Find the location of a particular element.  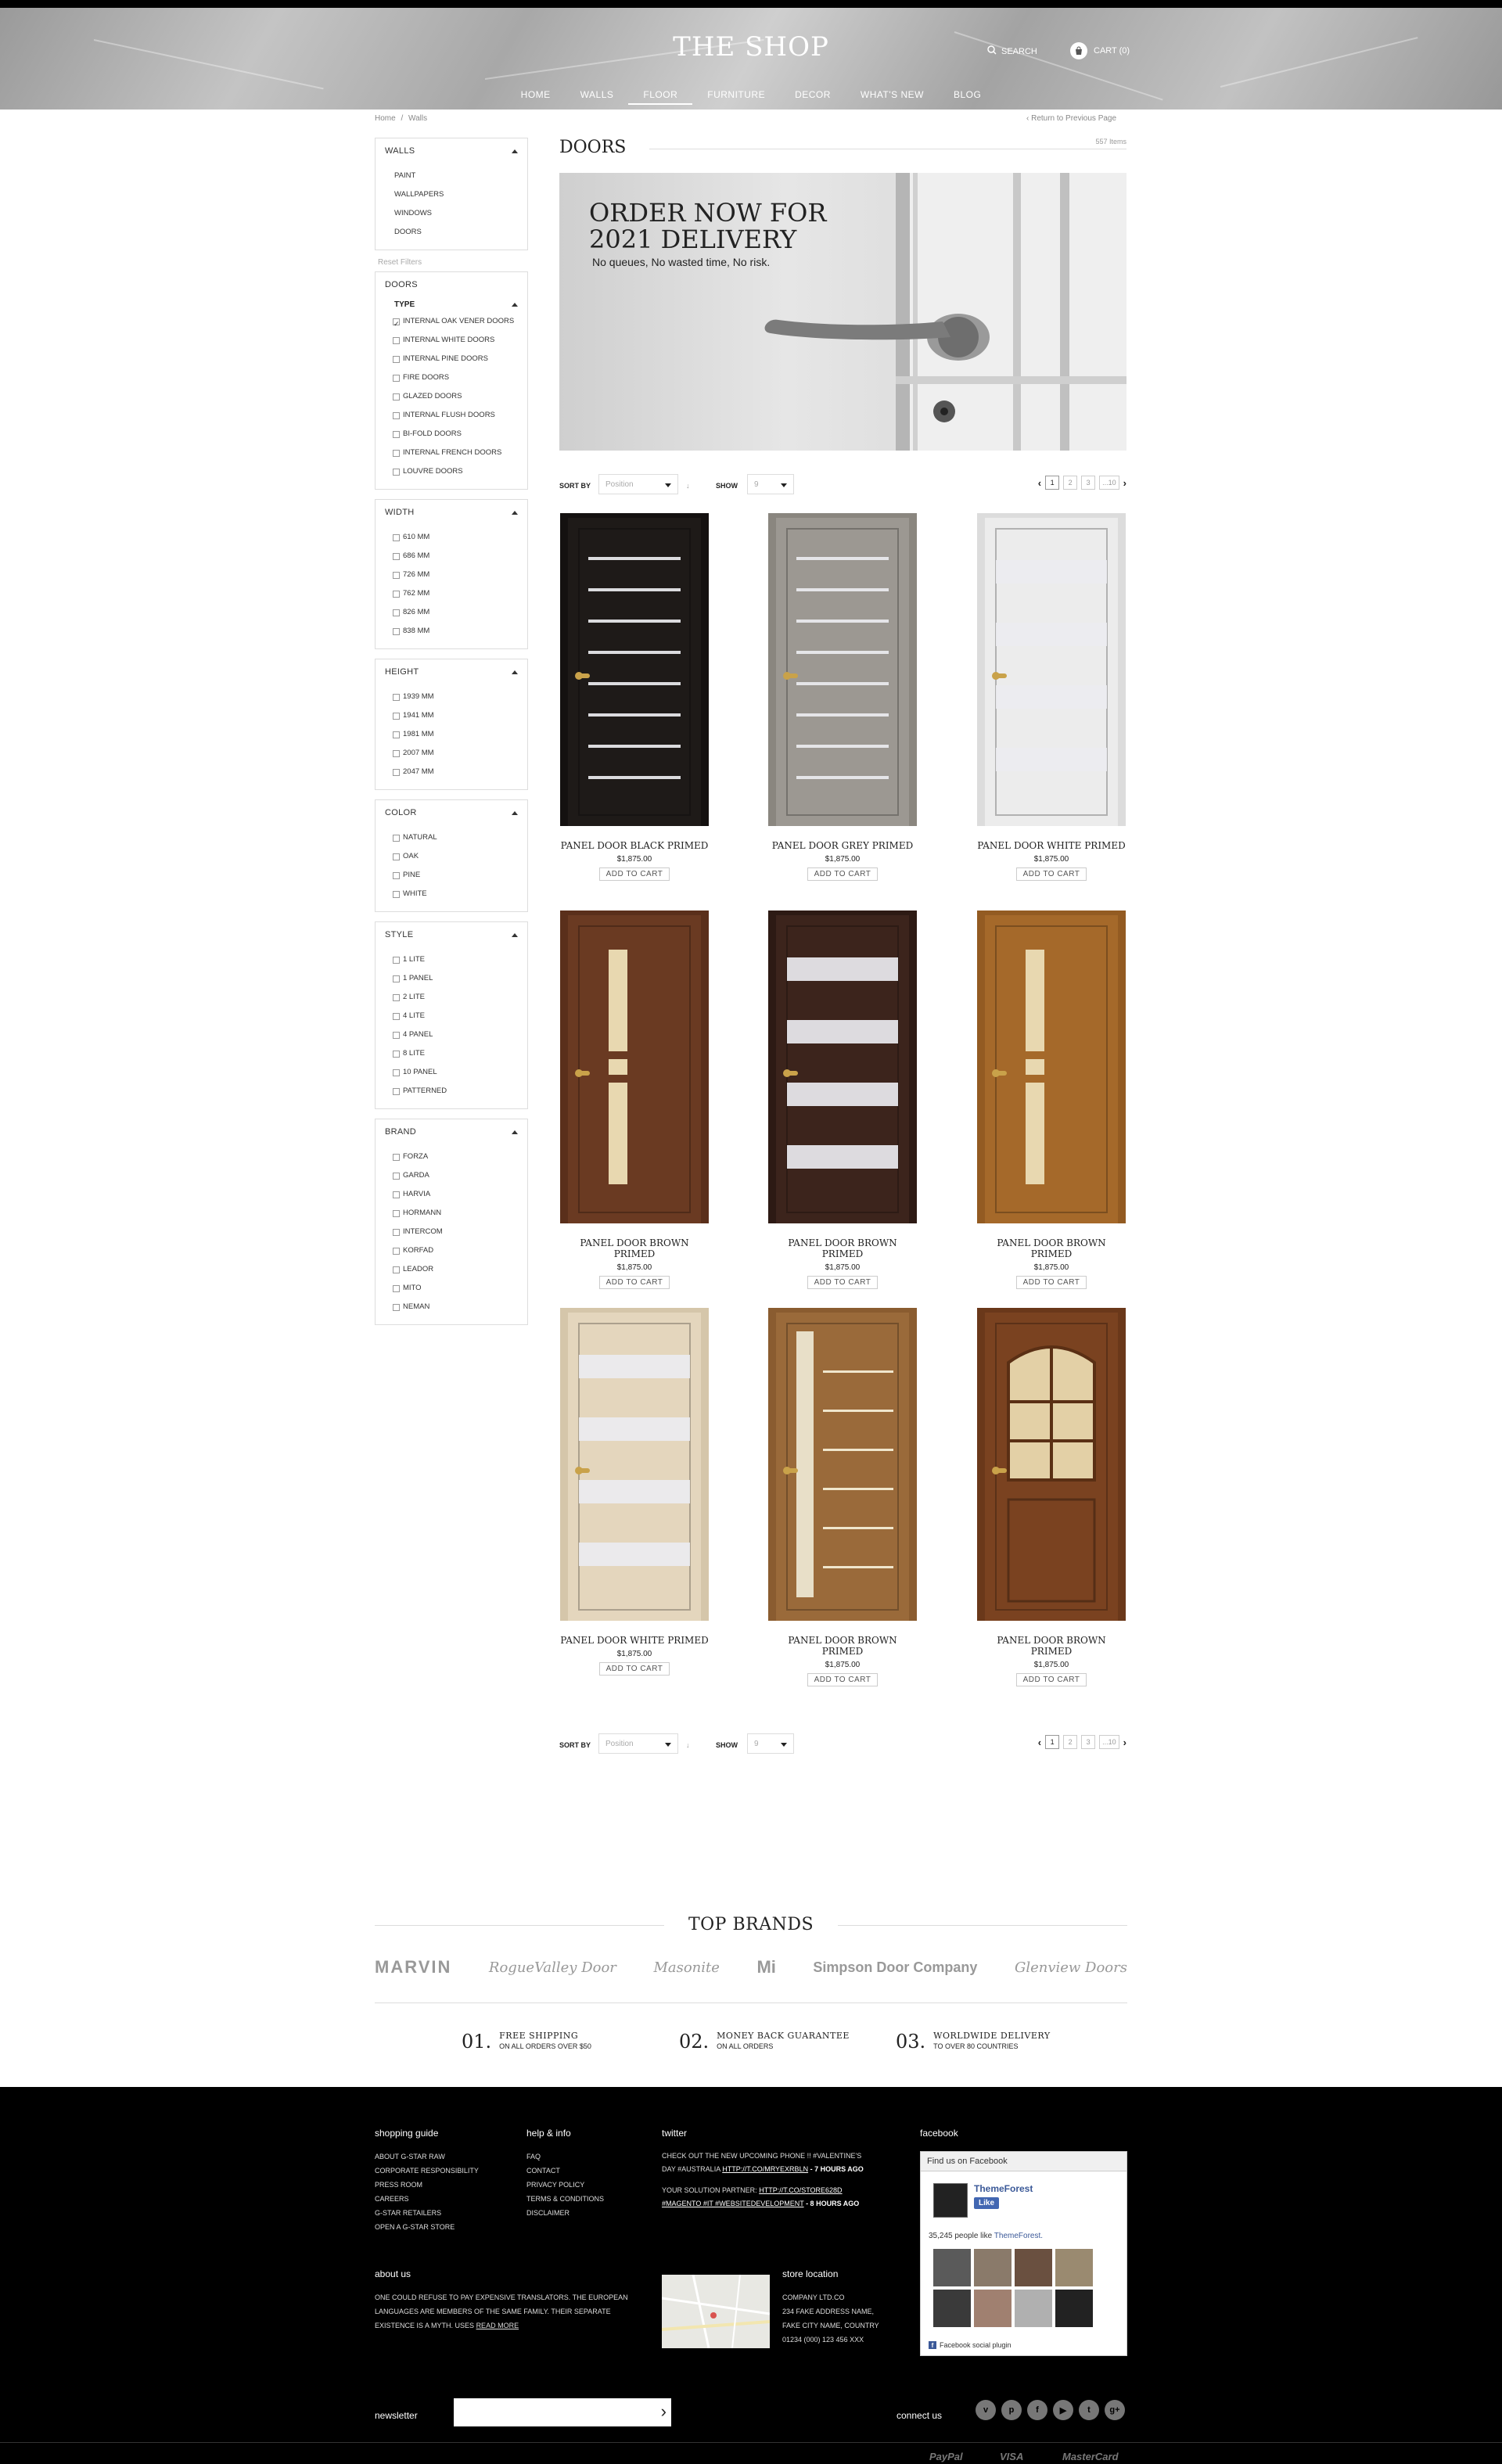

door-type-option: LOUVRE DOORS is located at coordinates (452, 472).